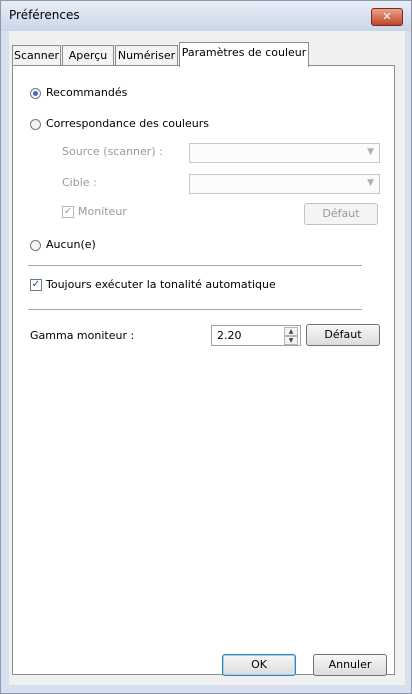 This screenshot has height=694, width=412. What do you see at coordinates (259, 665) in the screenshot?
I see `ok-button: OK` at bounding box center [259, 665].